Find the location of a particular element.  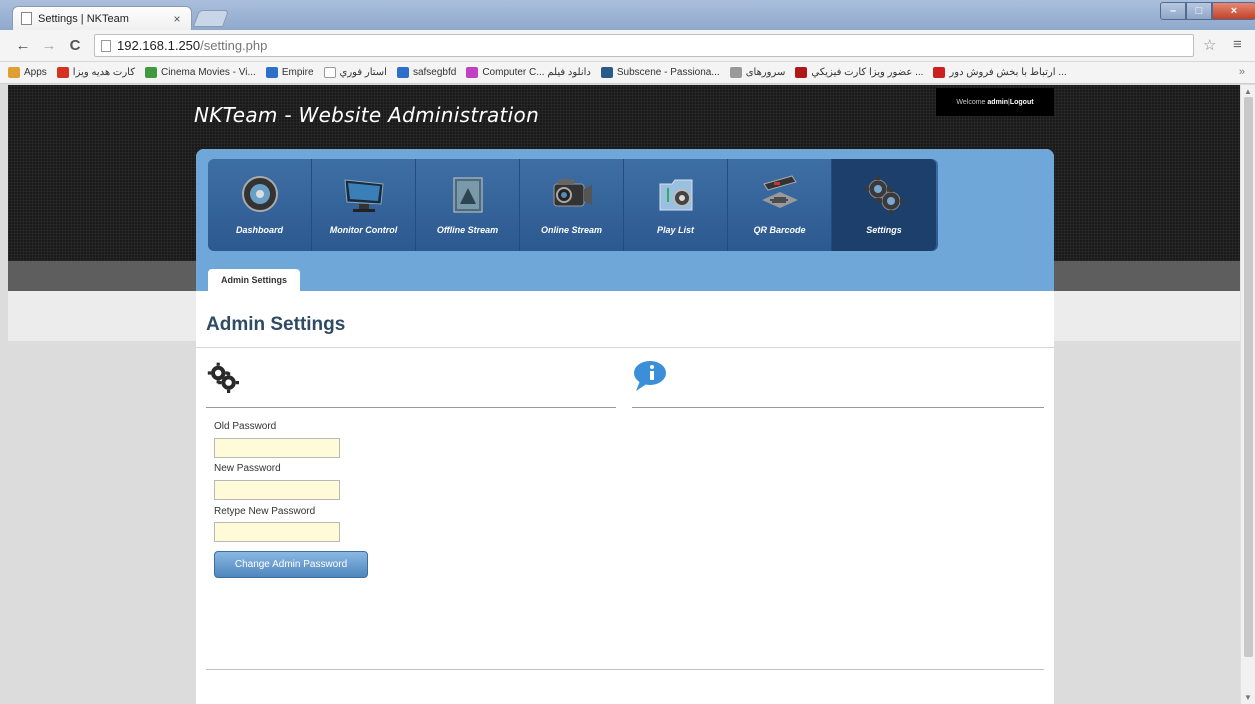

bookmark-item: Computer C... دانلود فیلم is located at coordinates (528, 72).